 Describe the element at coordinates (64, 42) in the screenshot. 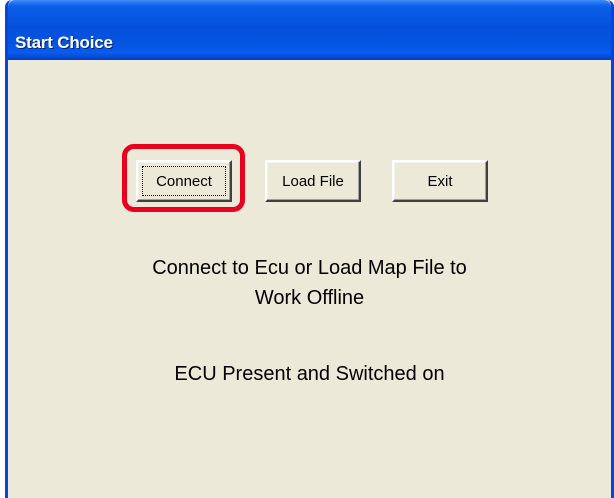

I see `window-title: Start Choice` at that location.